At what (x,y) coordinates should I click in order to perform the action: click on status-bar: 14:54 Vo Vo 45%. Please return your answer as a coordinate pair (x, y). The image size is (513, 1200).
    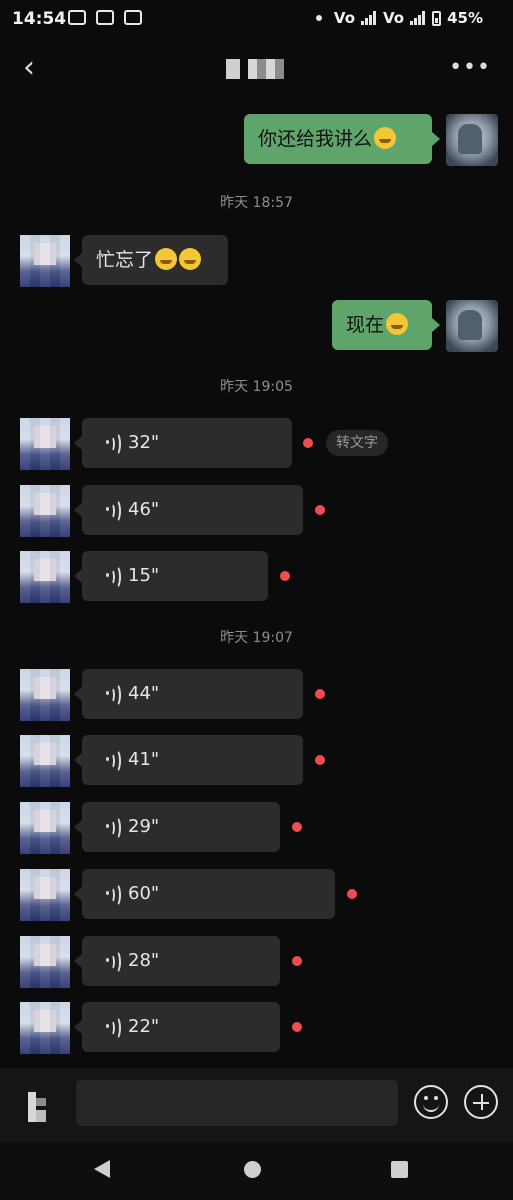
    Looking at the image, I should click on (256, 19).